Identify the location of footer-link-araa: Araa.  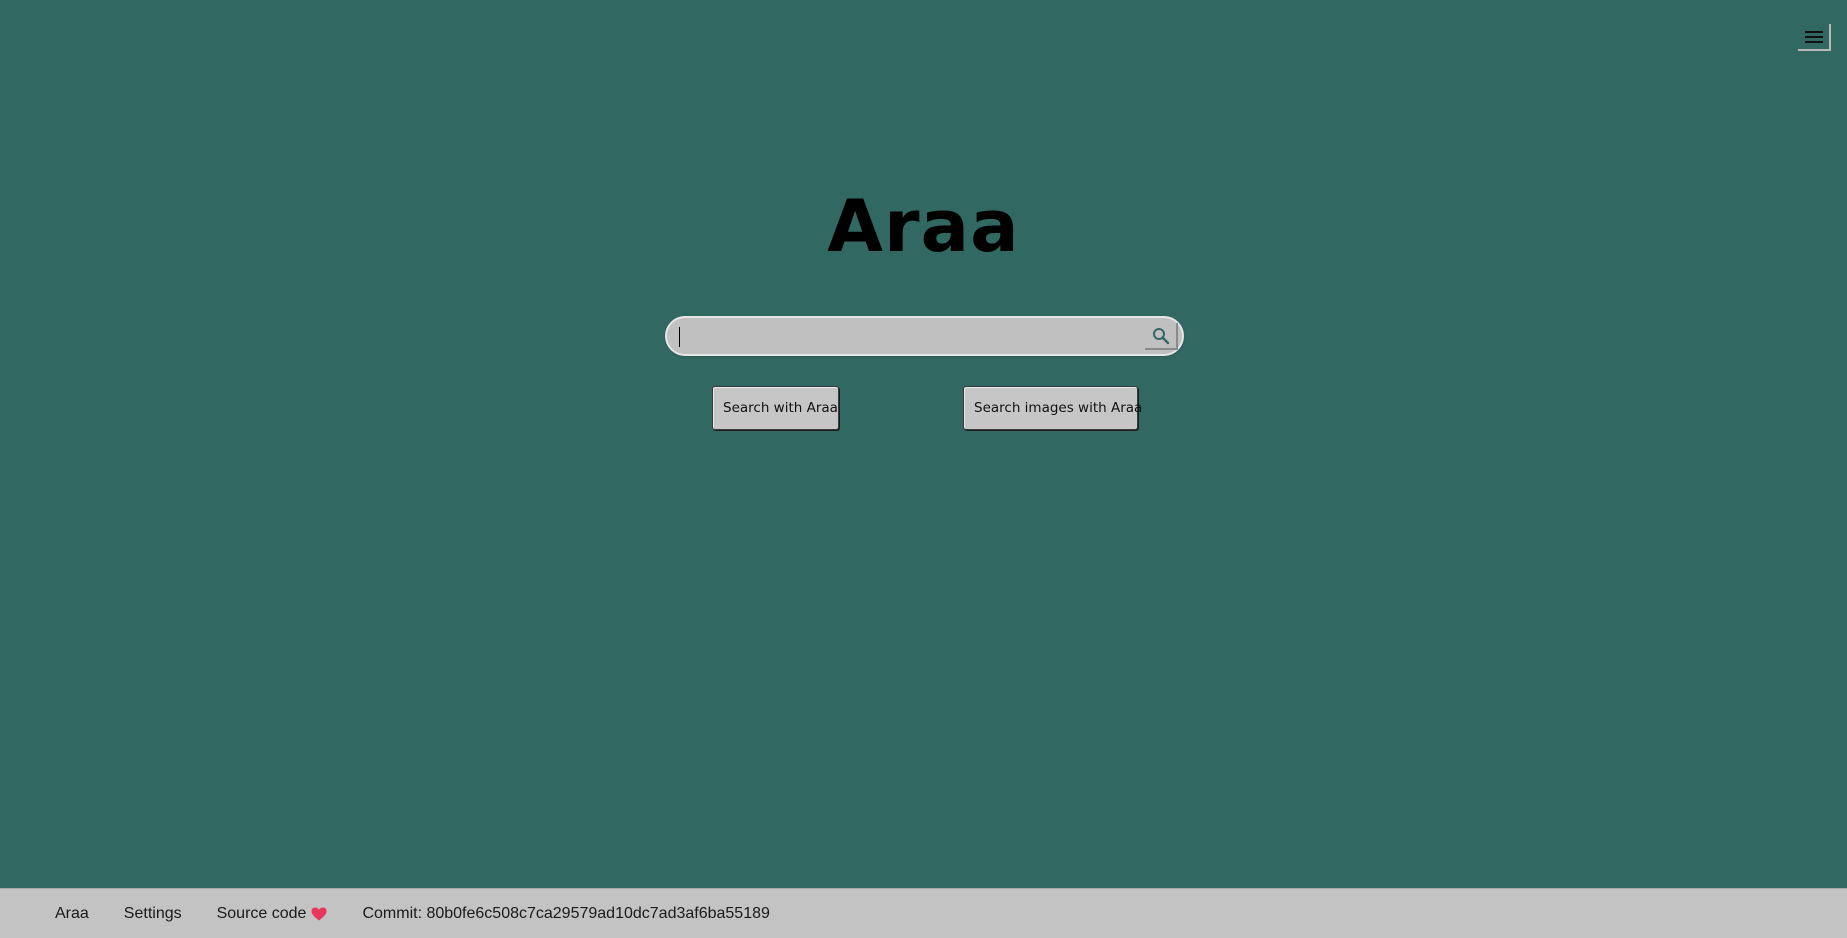
(72, 914).